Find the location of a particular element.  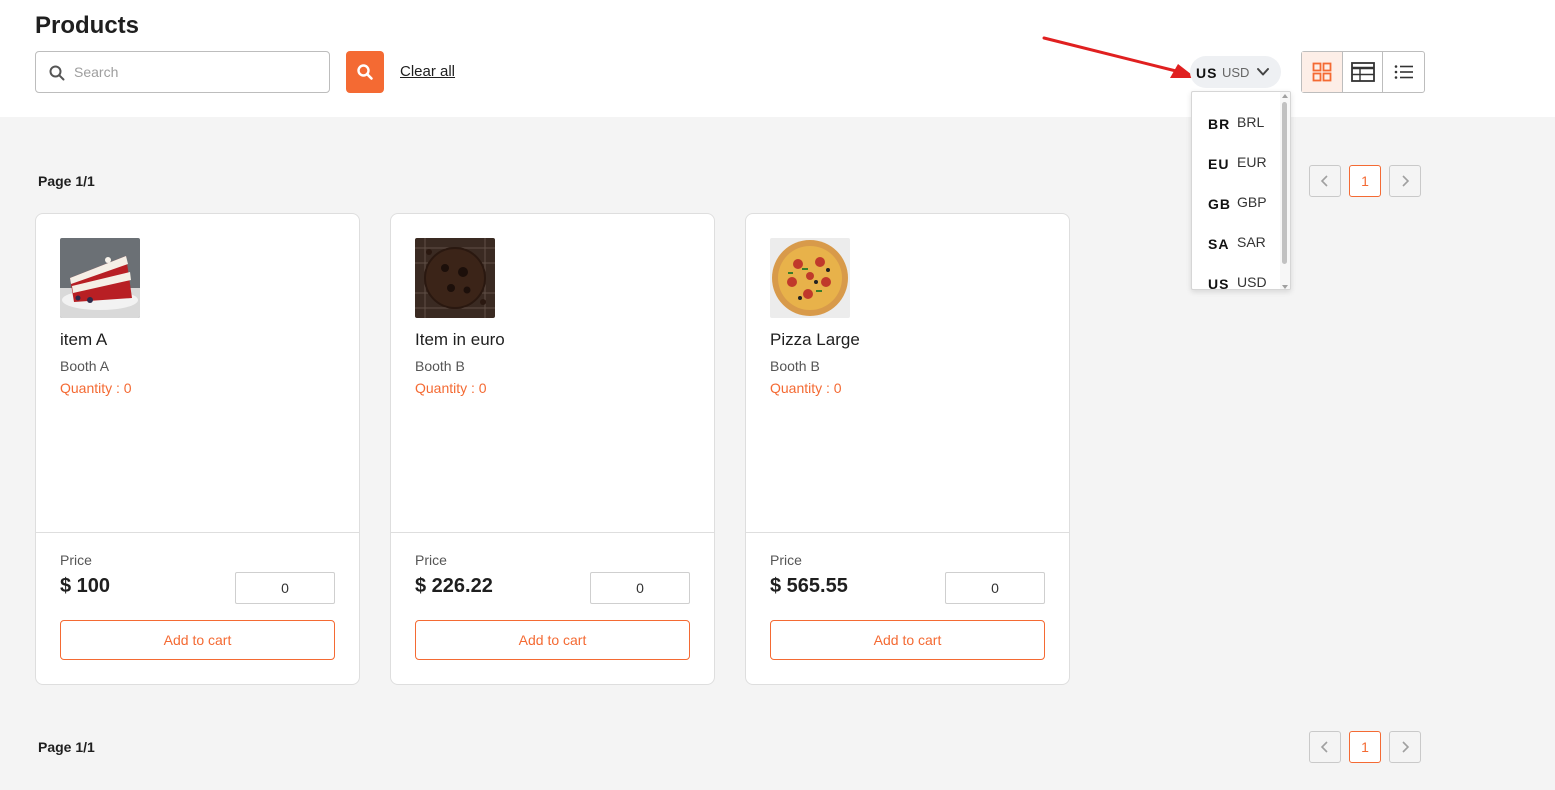

price-value: $ 100 is located at coordinates (85, 586).